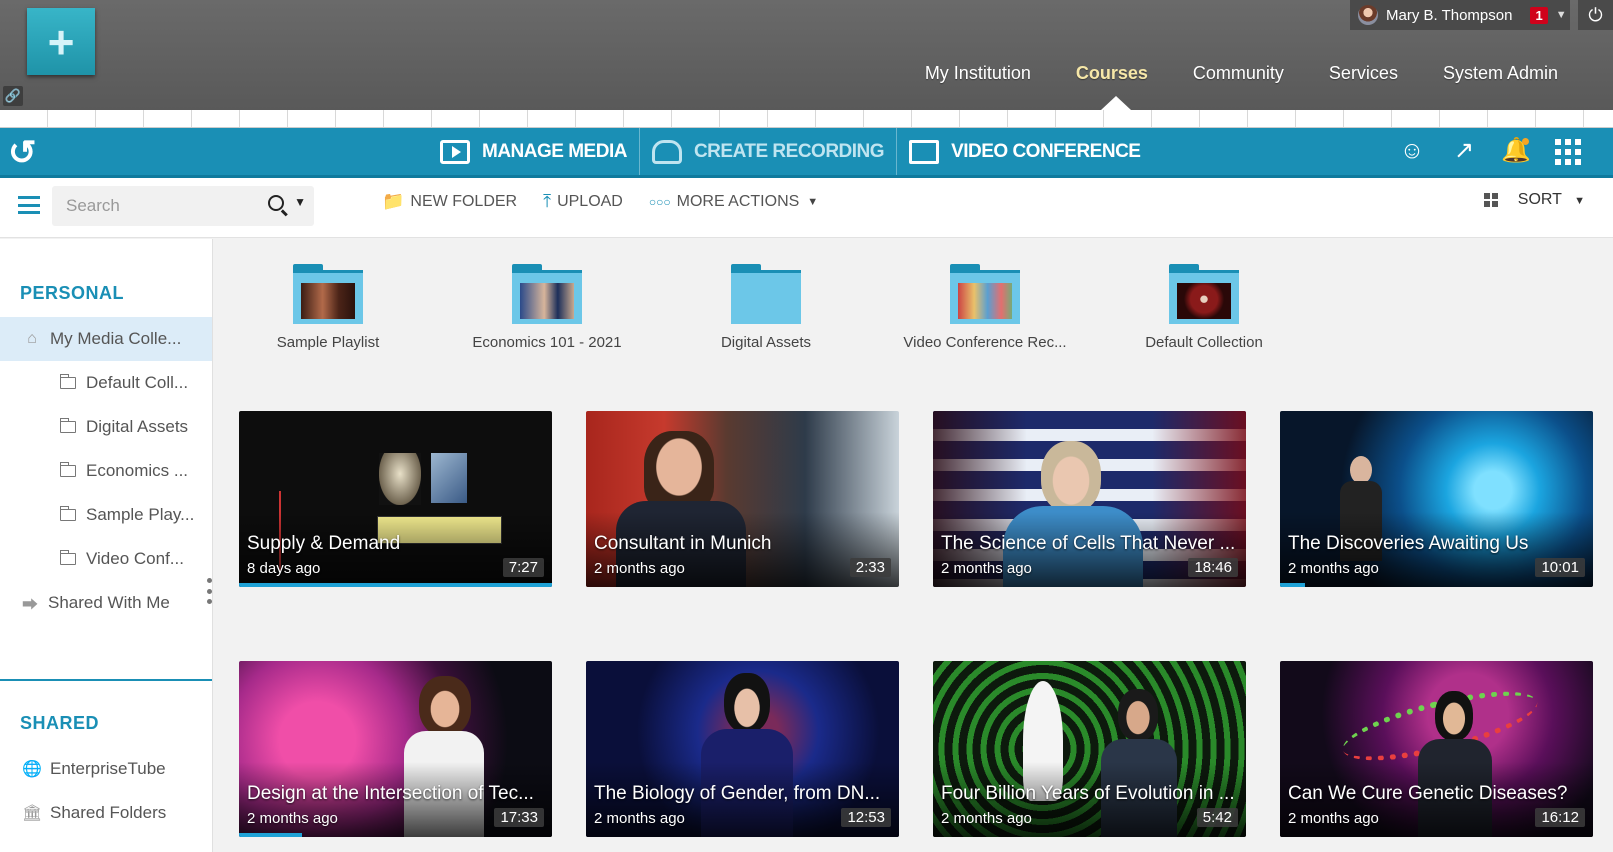 This screenshot has height=852, width=1613. I want to click on sidebar-item-shared-with-me: ⮕ Shared With Me, so click(106, 603).